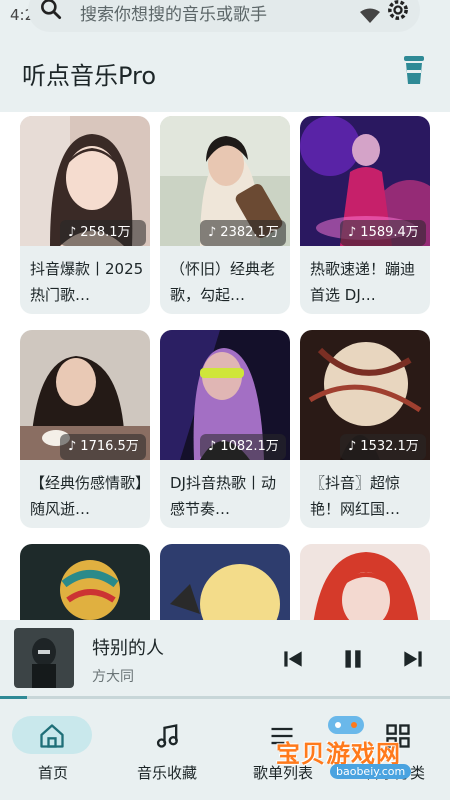 Image resolution: width=450 pixels, height=800 pixels. I want to click on watermark-logo: 宝贝游戏网 baobeiy.com, so click(350, 752).